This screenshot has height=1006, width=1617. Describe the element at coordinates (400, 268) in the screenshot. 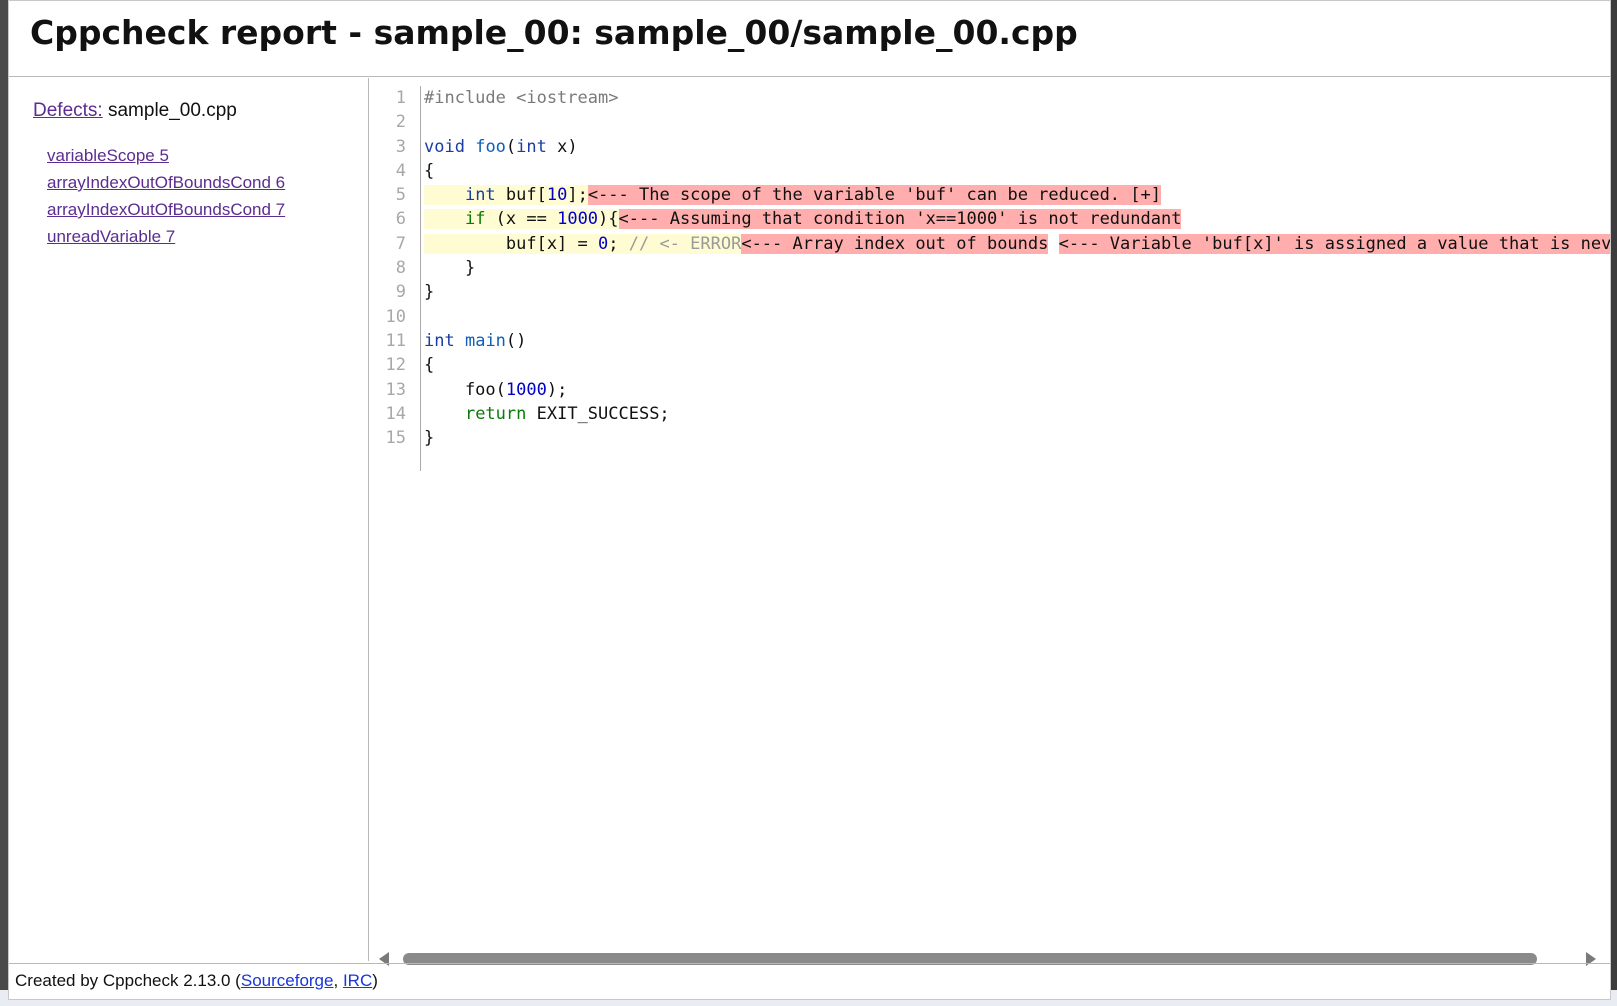

I see `line-number: 8` at that location.